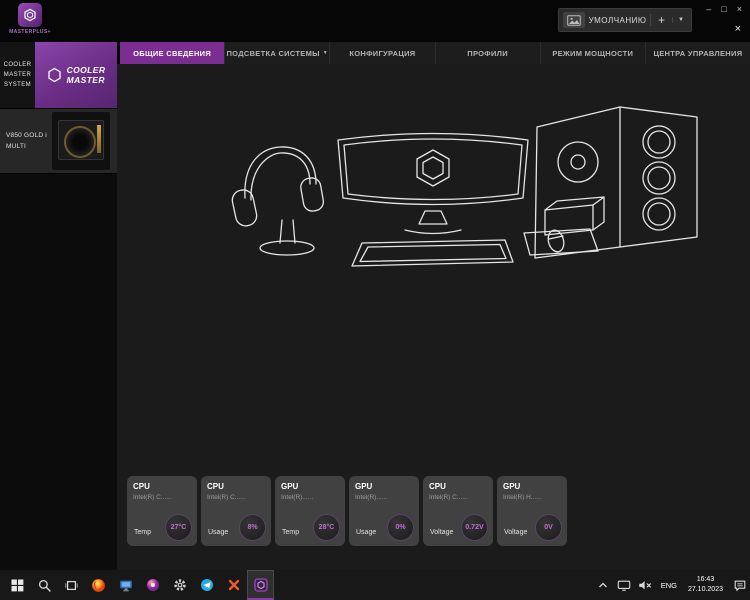 Image resolution: width=750 pixels, height=600 pixels. Describe the element at coordinates (556, 241) in the screenshot. I see `mouse` at that location.